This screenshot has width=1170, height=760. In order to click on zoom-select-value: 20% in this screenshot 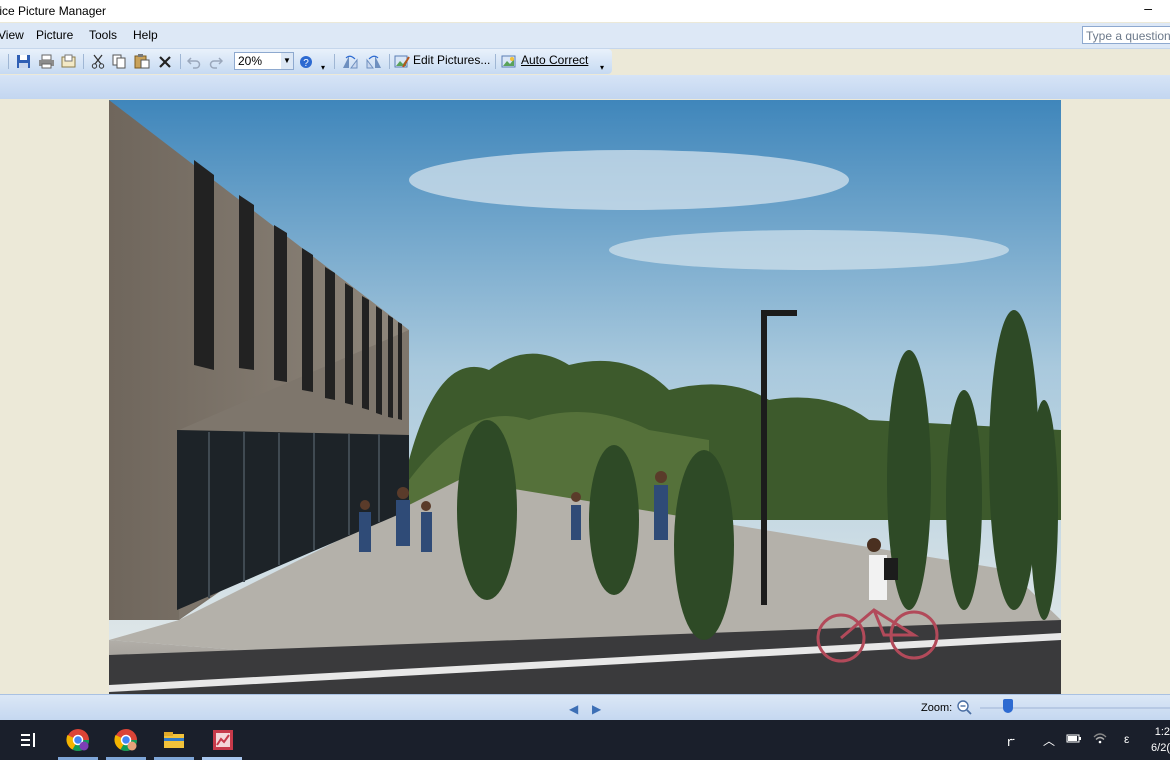, I will do `click(250, 61)`.